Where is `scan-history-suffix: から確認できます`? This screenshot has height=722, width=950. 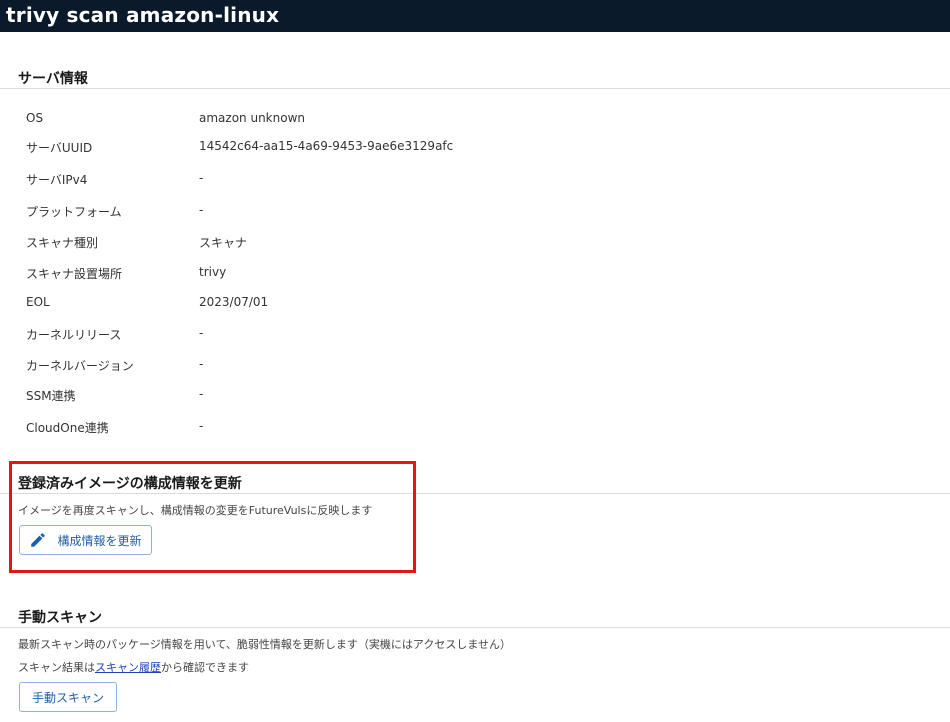 scan-history-suffix: から確認できます is located at coordinates (205, 667).